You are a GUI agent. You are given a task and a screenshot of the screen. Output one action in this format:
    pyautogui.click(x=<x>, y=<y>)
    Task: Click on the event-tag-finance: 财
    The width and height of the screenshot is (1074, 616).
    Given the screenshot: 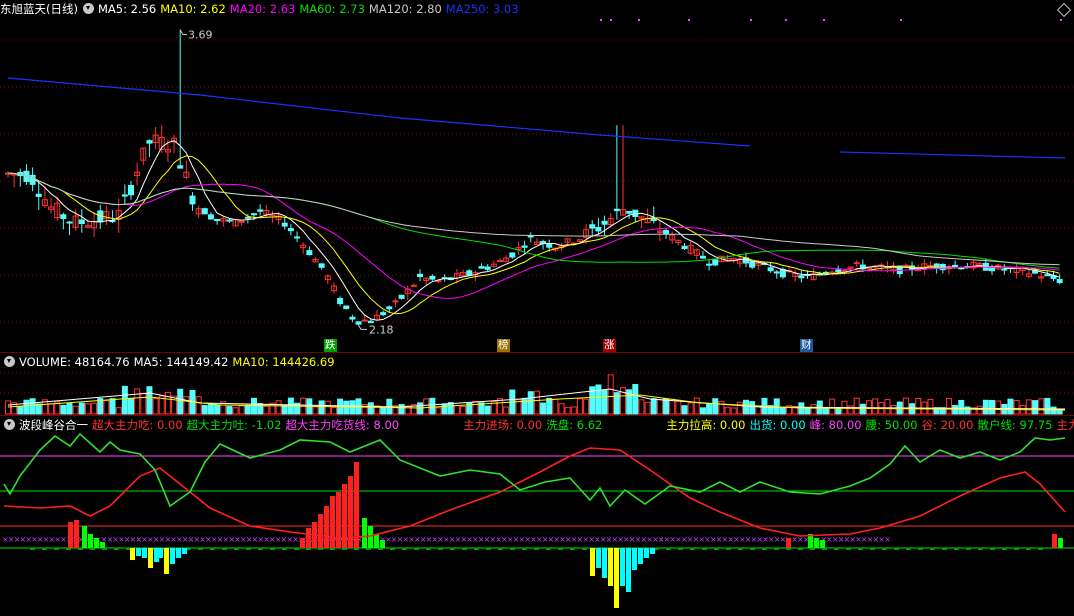 What is the action you would take?
    pyautogui.click(x=806, y=345)
    